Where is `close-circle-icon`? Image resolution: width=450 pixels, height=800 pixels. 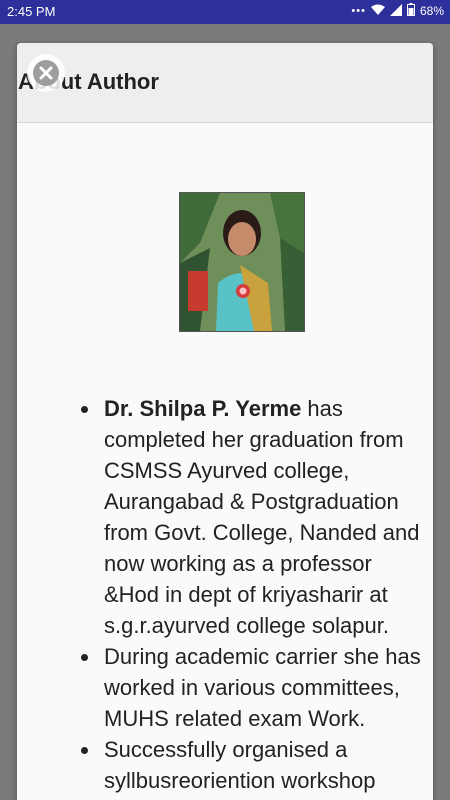 close-circle-icon is located at coordinates (46, 73).